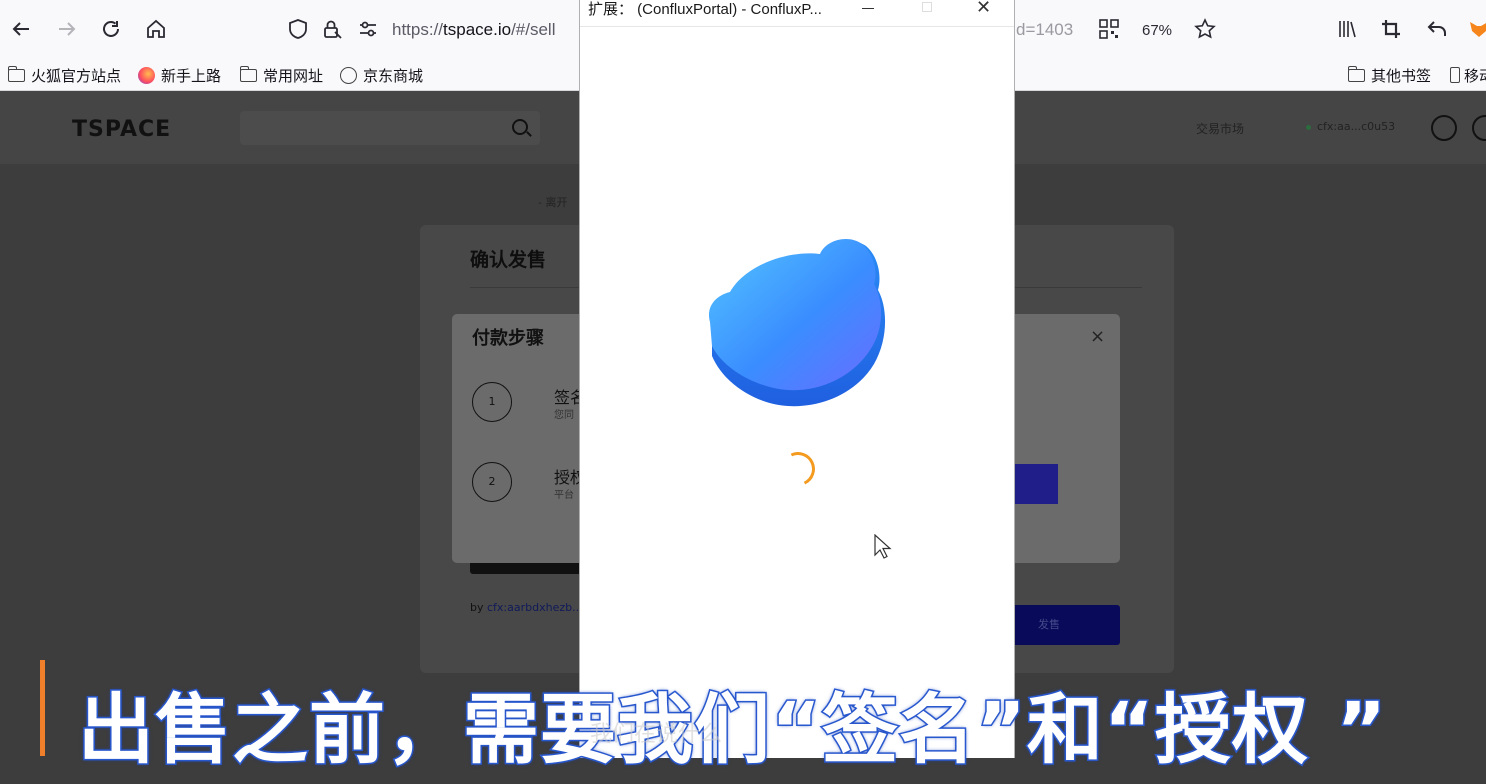 This screenshot has width=1486, height=784. Describe the element at coordinates (797, 26) in the screenshot. I see `divider` at that location.